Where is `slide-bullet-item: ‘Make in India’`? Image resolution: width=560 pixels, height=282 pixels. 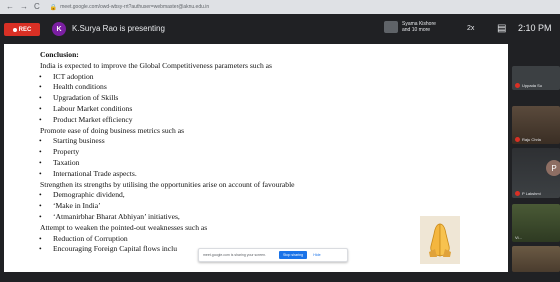
slide-bullet-item: ‘Make in India’ is located at coordinates (273, 206).